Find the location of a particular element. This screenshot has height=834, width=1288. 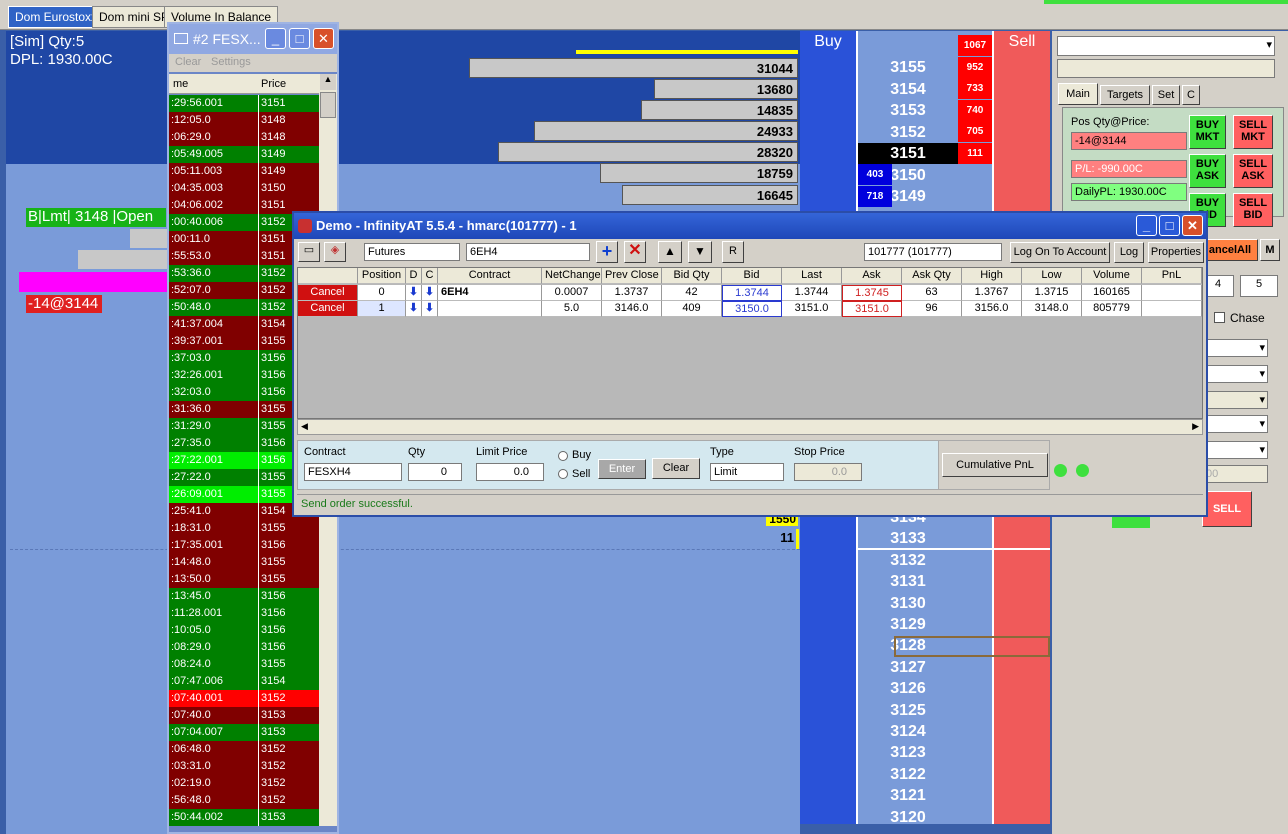

qty-stepper: 0 is located at coordinates (435, 472).